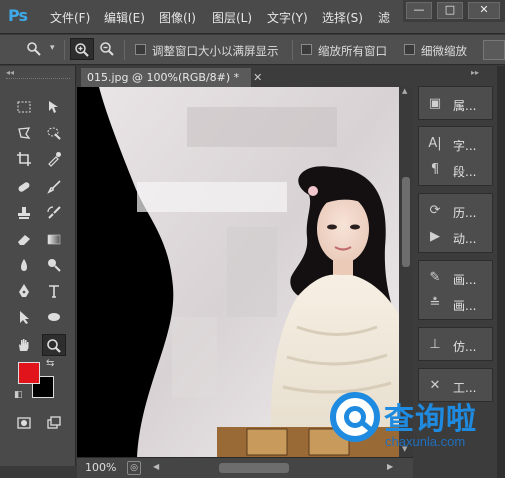 This screenshot has width=505, height=478. Describe the element at coordinates (501, 272) in the screenshot. I see `dock-edge` at that location.